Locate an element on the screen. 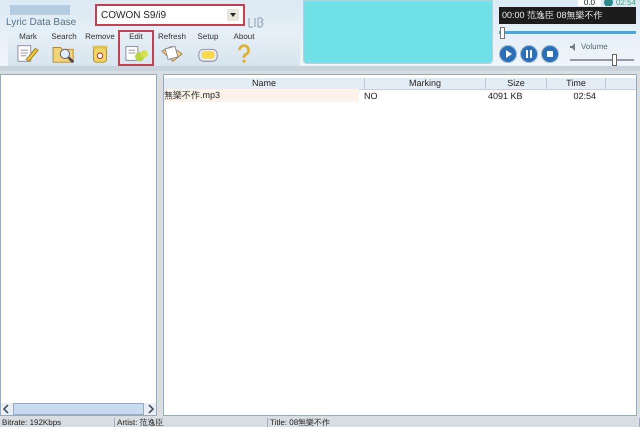 The height and width of the screenshot is (427, 640). table-cell: 無樂不作.mp3 is located at coordinates (261, 95).